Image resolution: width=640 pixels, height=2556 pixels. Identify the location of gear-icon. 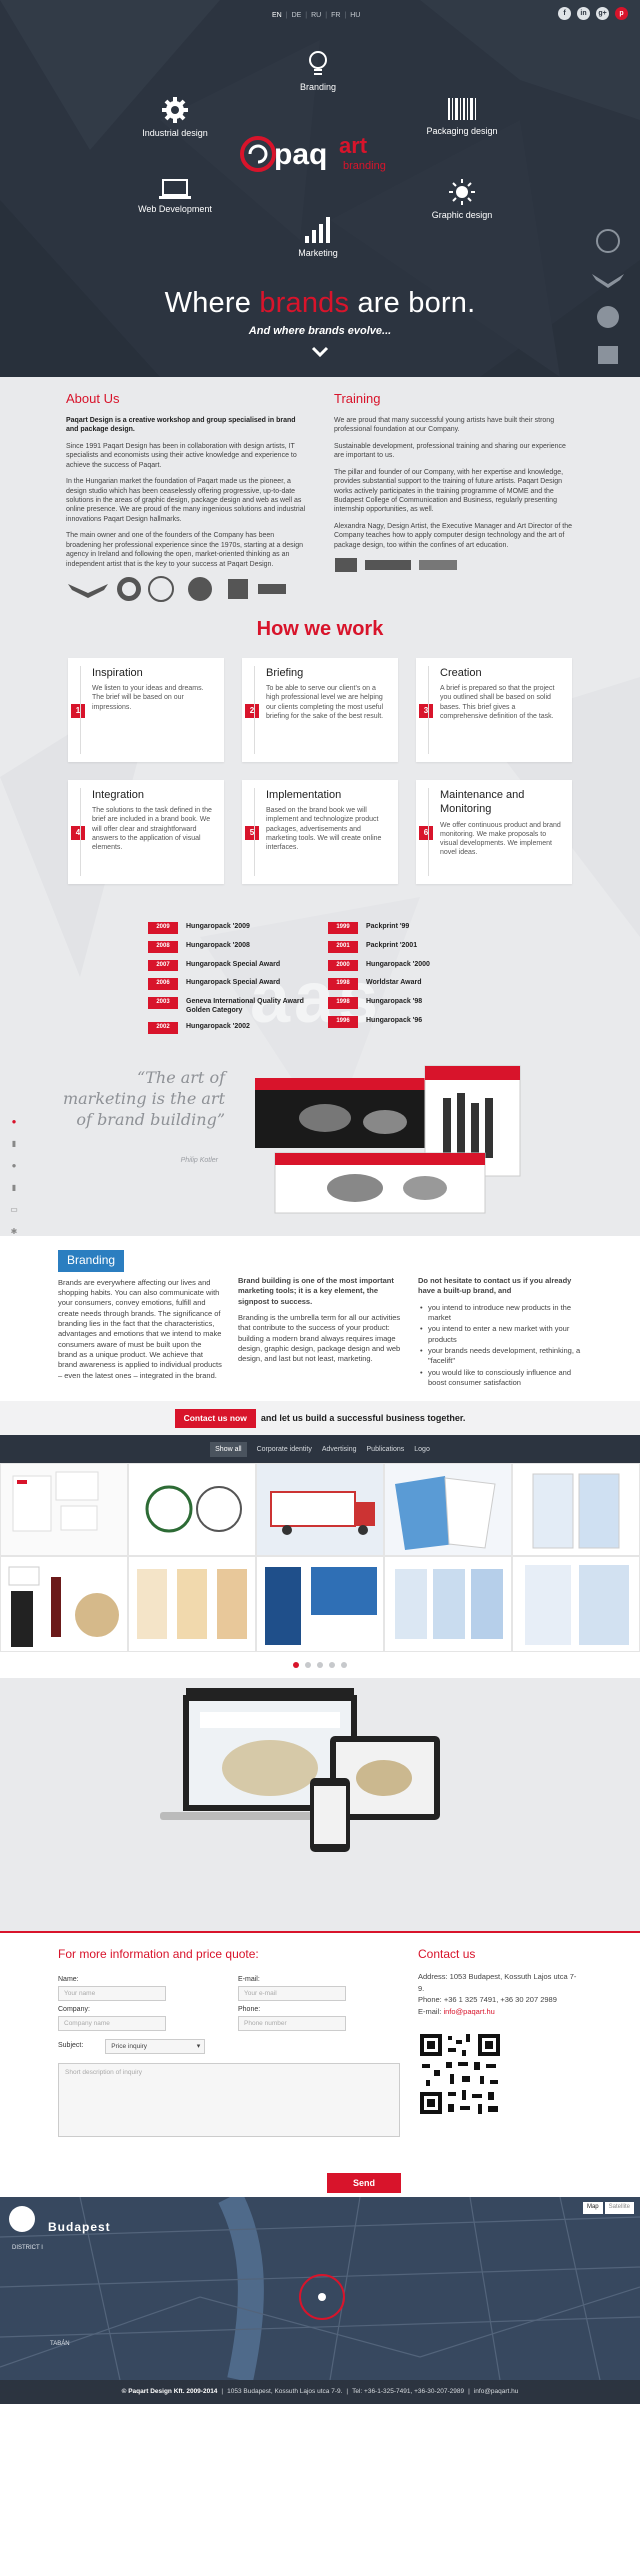
(175, 110).